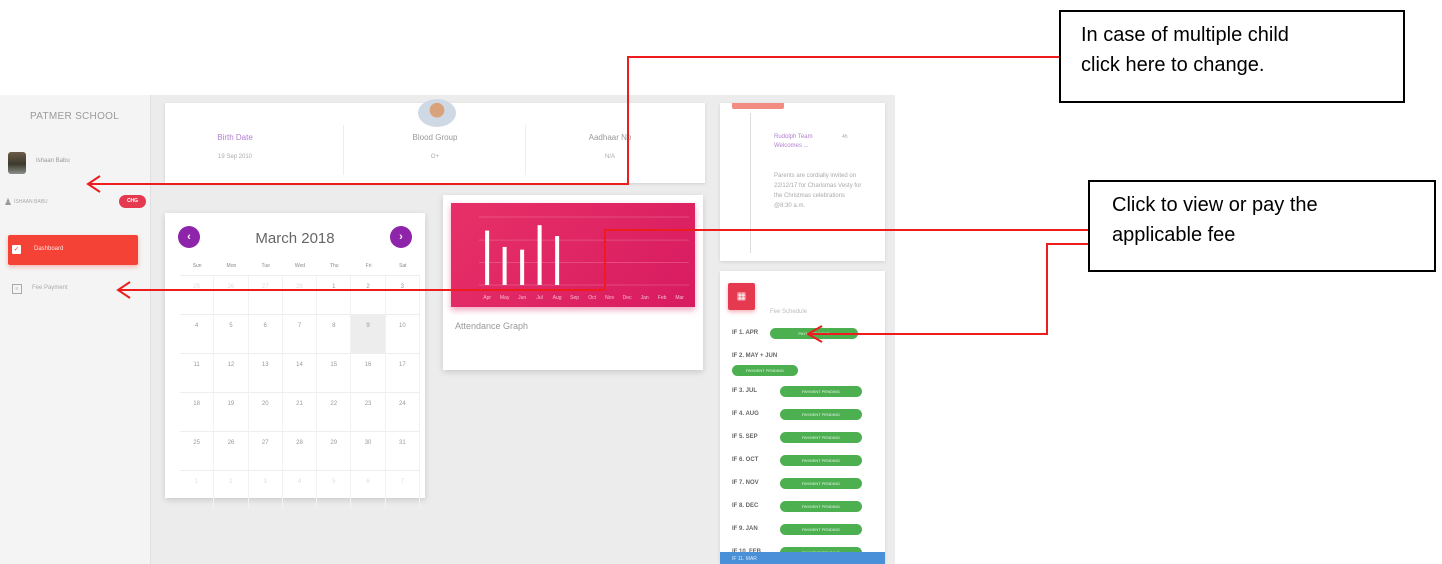 The height and width of the screenshot is (564, 1442). I want to click on calendar-day: 13, so click(266, 373).